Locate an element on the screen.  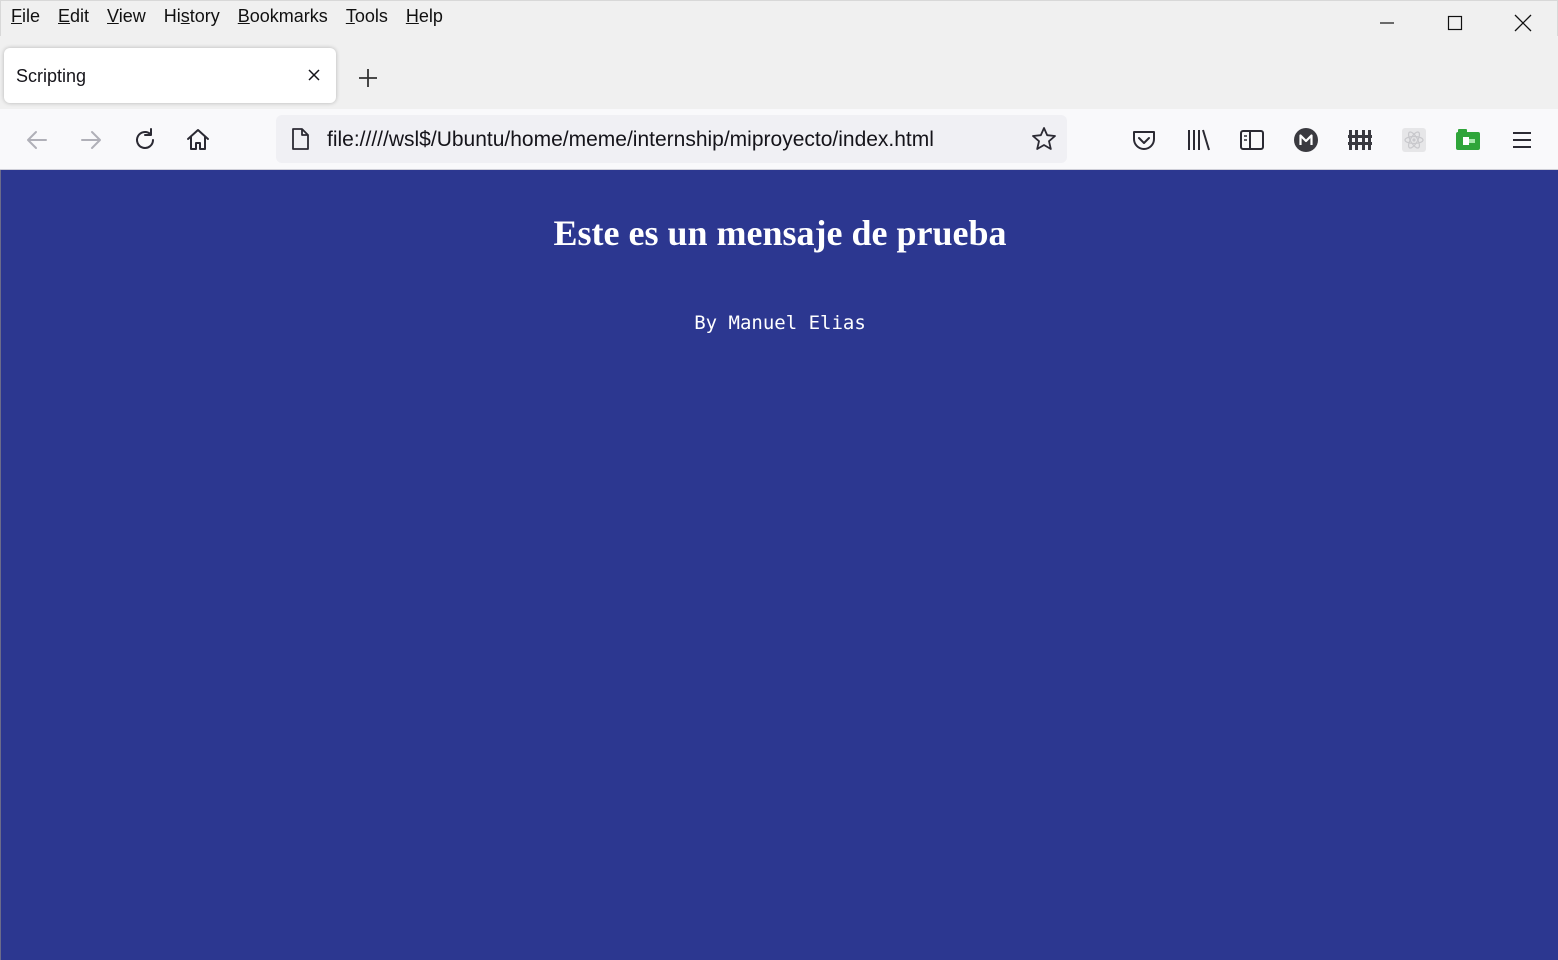
menu-bookmarks: Bookmarks is located at coordinates (283, 16).